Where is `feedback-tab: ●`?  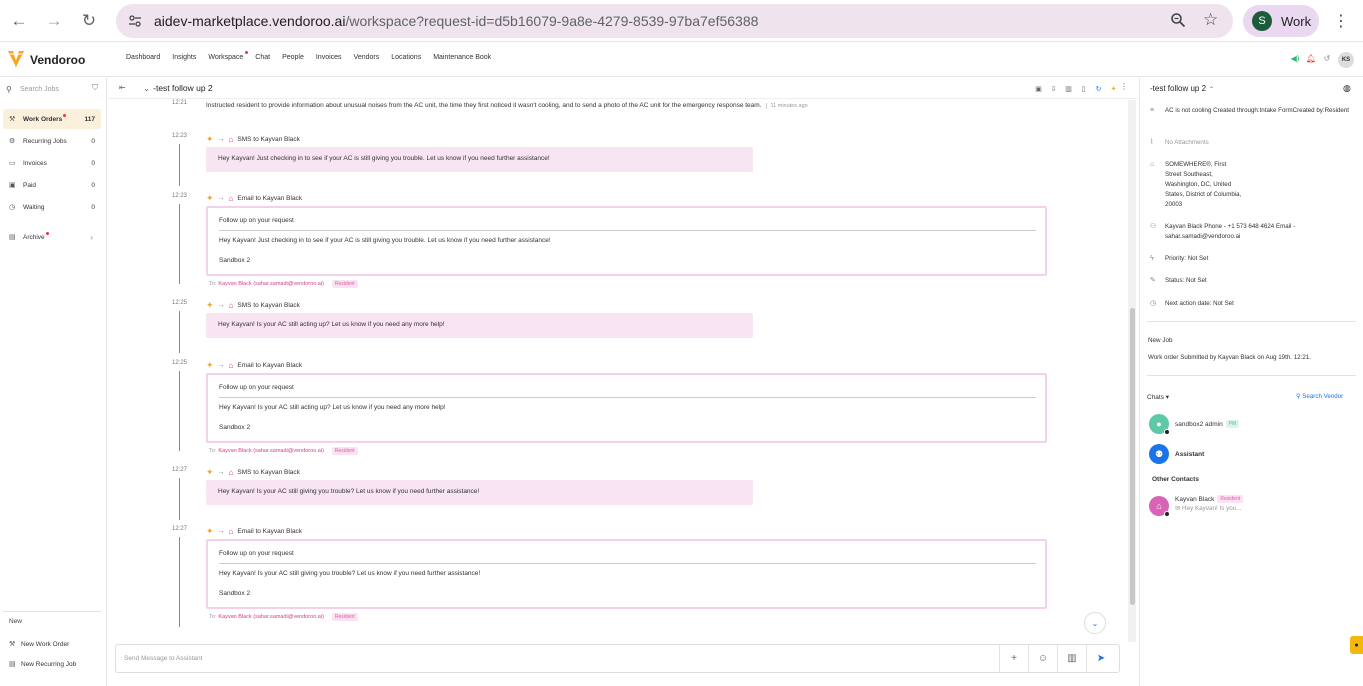
feedback-tab: ● is located at coordinates (1356, 645).